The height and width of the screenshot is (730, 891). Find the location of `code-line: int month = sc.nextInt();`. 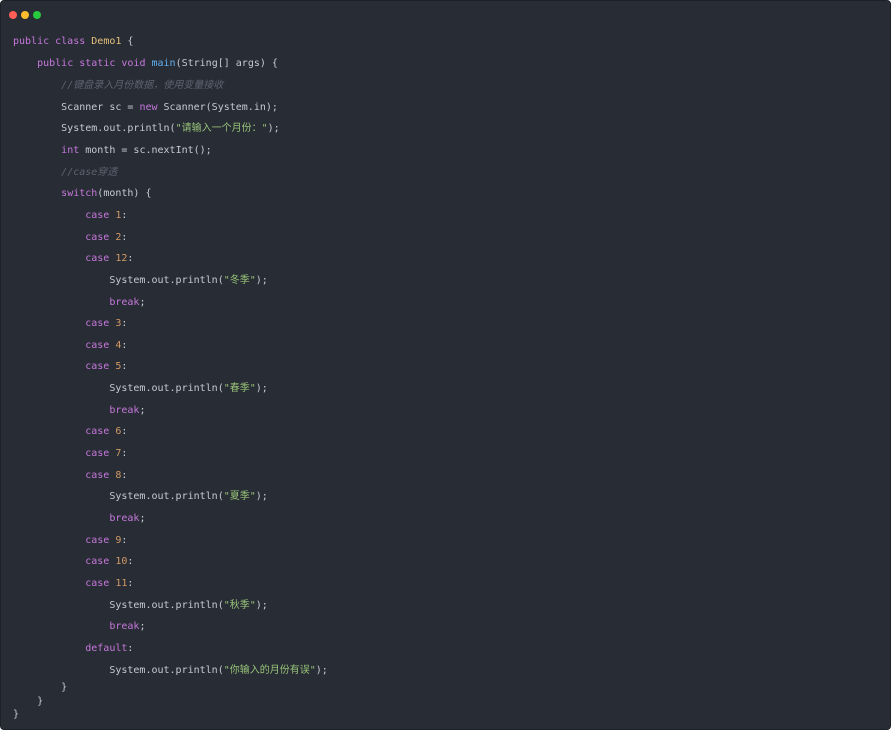

code-line: int month = sc.nextInt(); is located at coordinates (112, 151).